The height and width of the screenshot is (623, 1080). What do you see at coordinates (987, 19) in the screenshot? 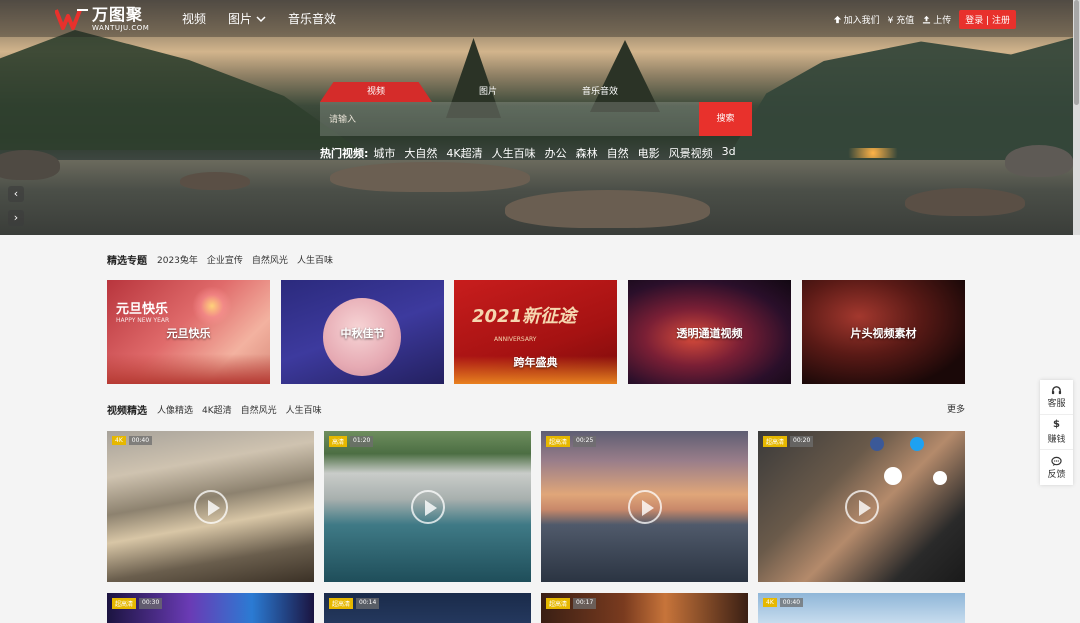
I see `login-register-button: 登录 | 注册` at bounding box center [987, 19].